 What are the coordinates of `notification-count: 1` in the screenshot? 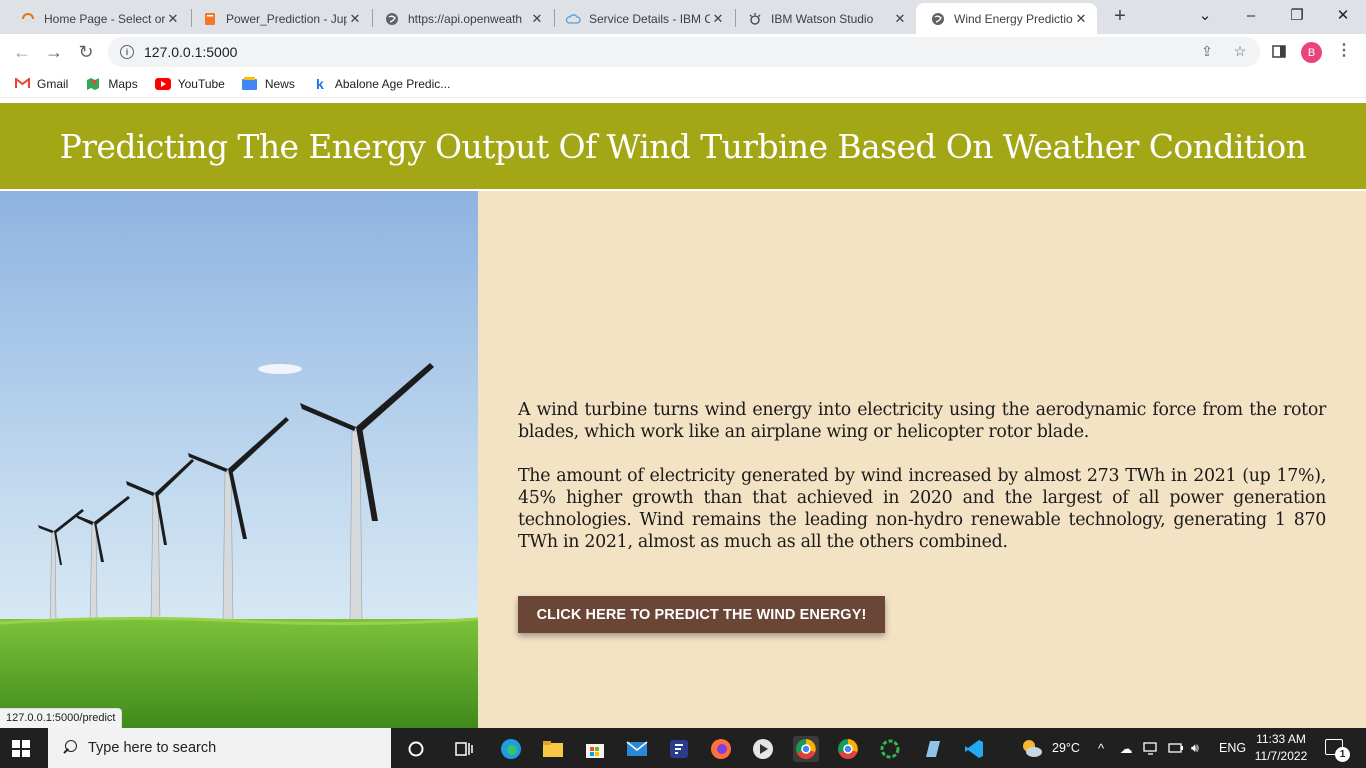 It's located at (1342, 754).